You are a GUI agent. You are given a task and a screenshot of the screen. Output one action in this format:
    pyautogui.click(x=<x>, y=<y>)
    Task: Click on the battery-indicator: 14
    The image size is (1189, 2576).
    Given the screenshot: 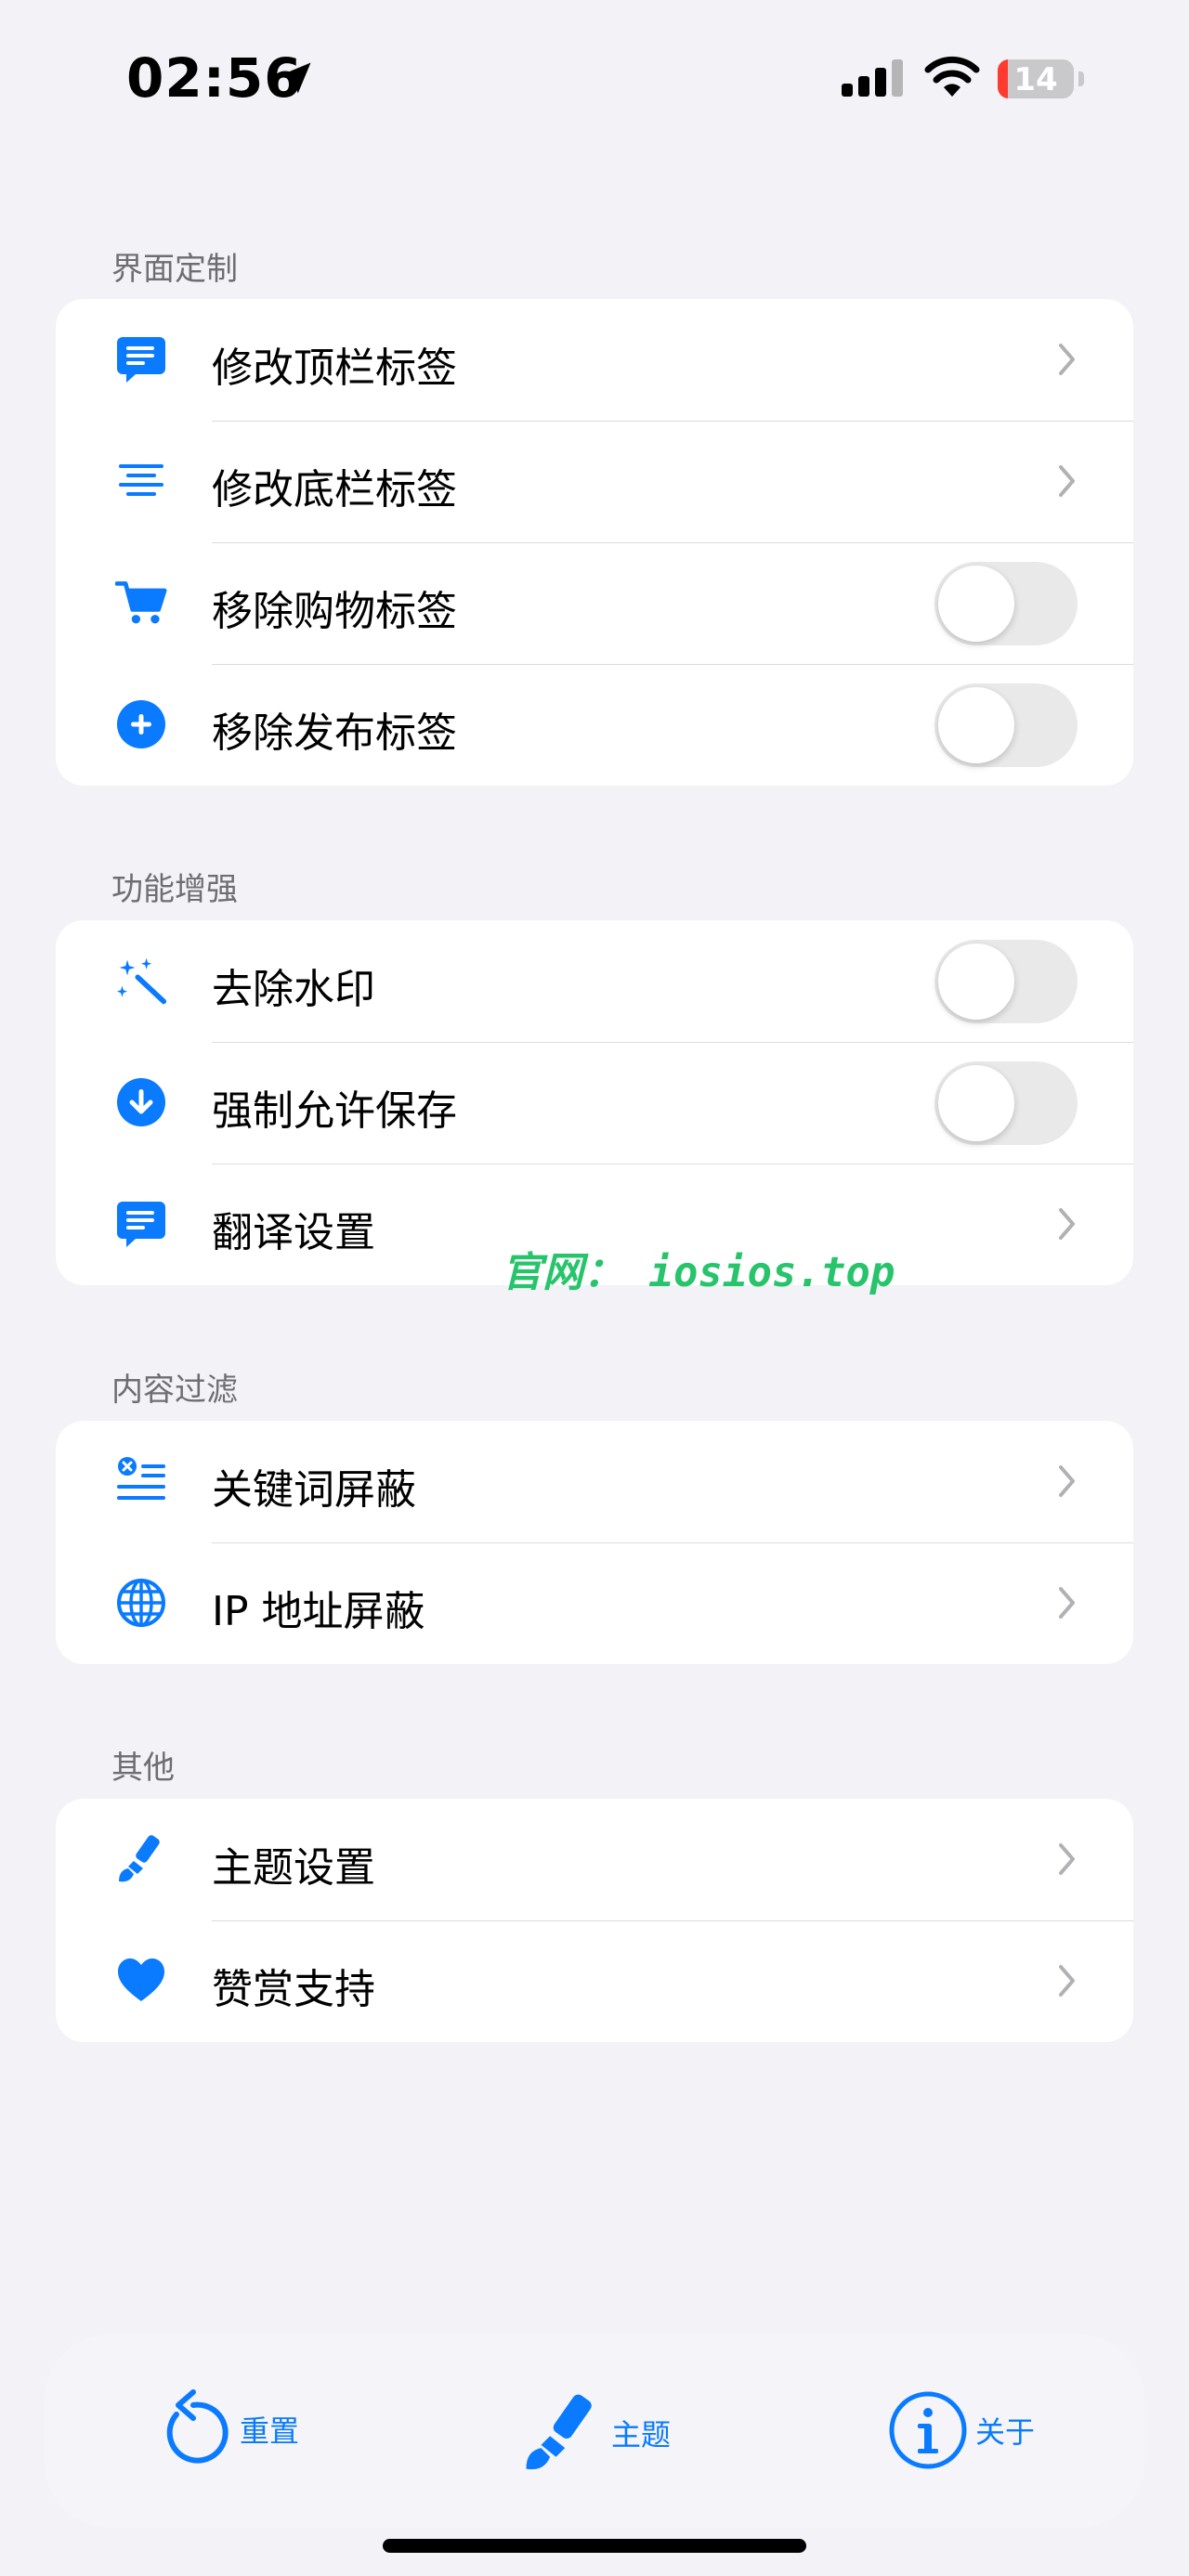 What is the action you would take?
    pyautogui.click(x=1036, y=78)
    